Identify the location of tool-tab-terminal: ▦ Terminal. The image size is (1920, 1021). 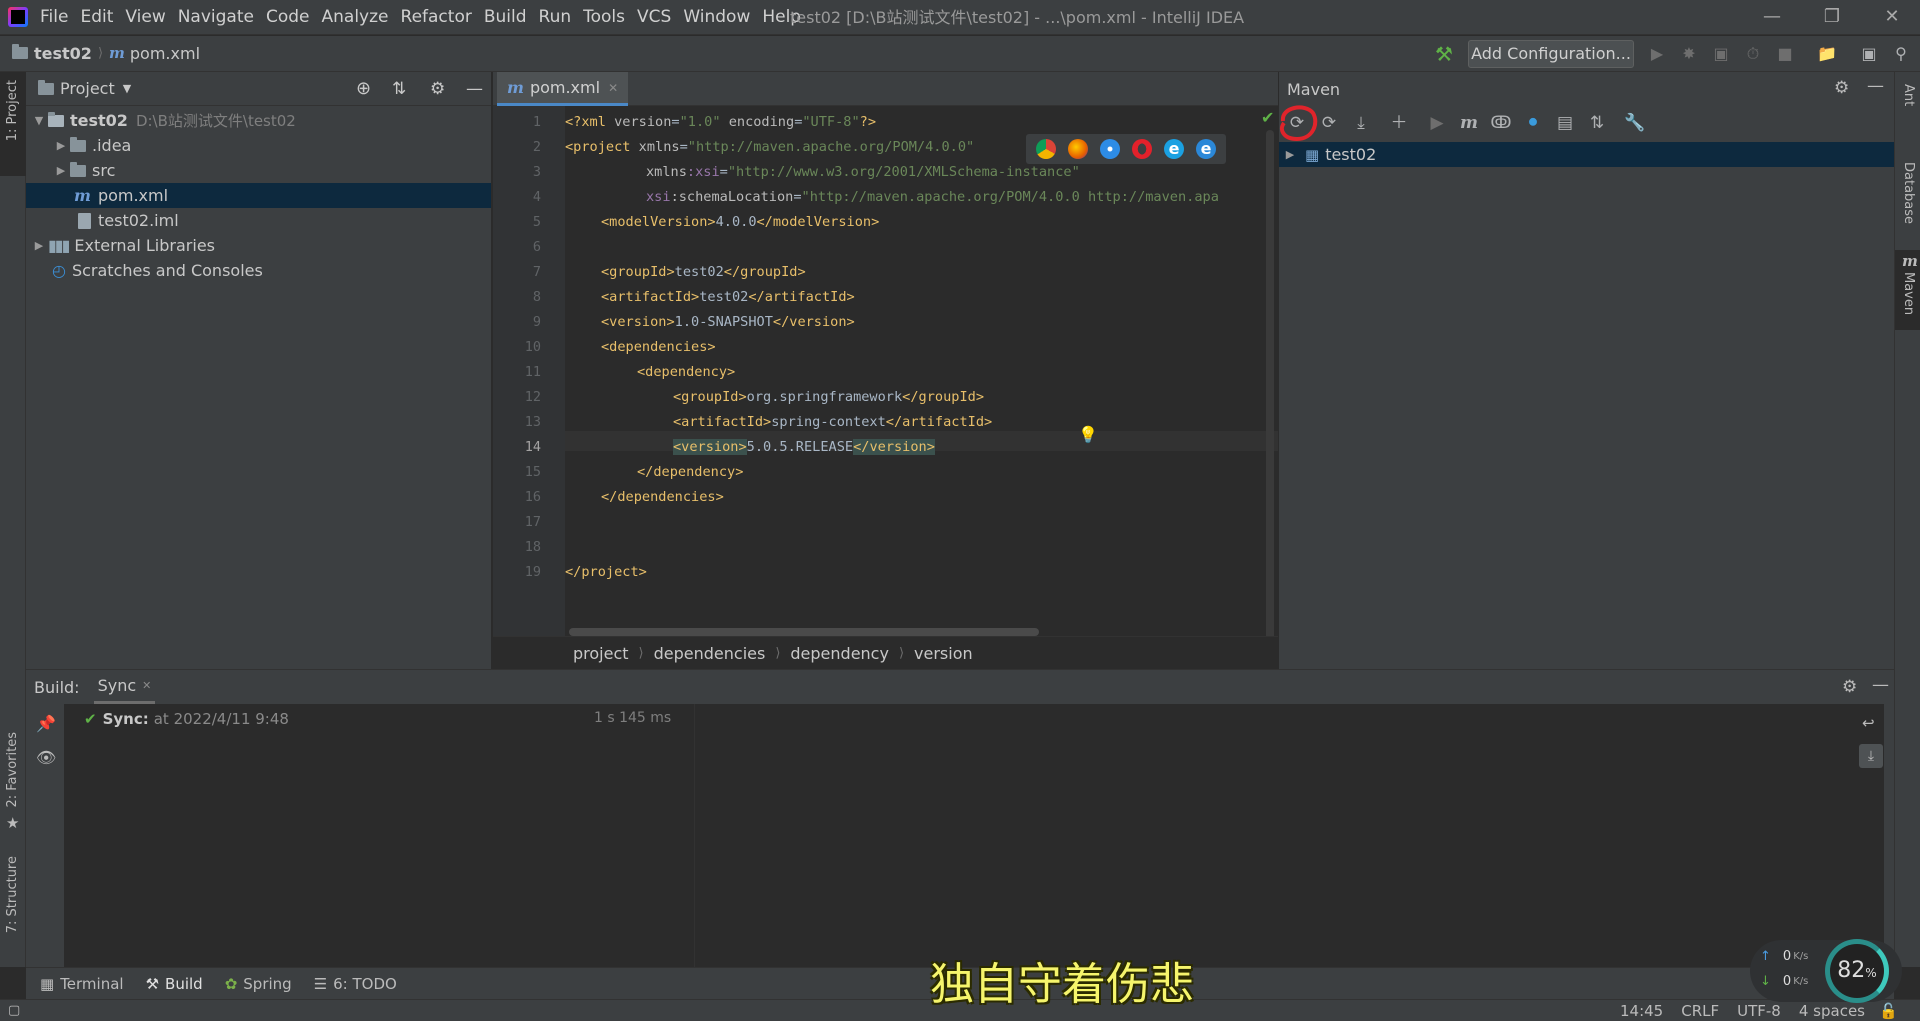
(82, 984).